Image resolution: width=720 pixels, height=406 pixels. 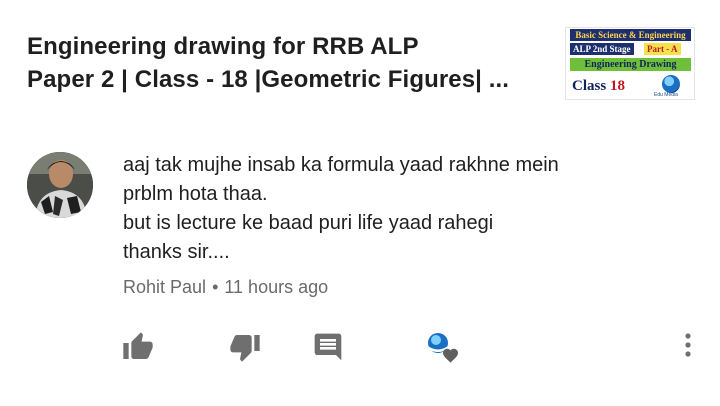 I want to click on creator-heart-icon, so click(x=443, y=348).